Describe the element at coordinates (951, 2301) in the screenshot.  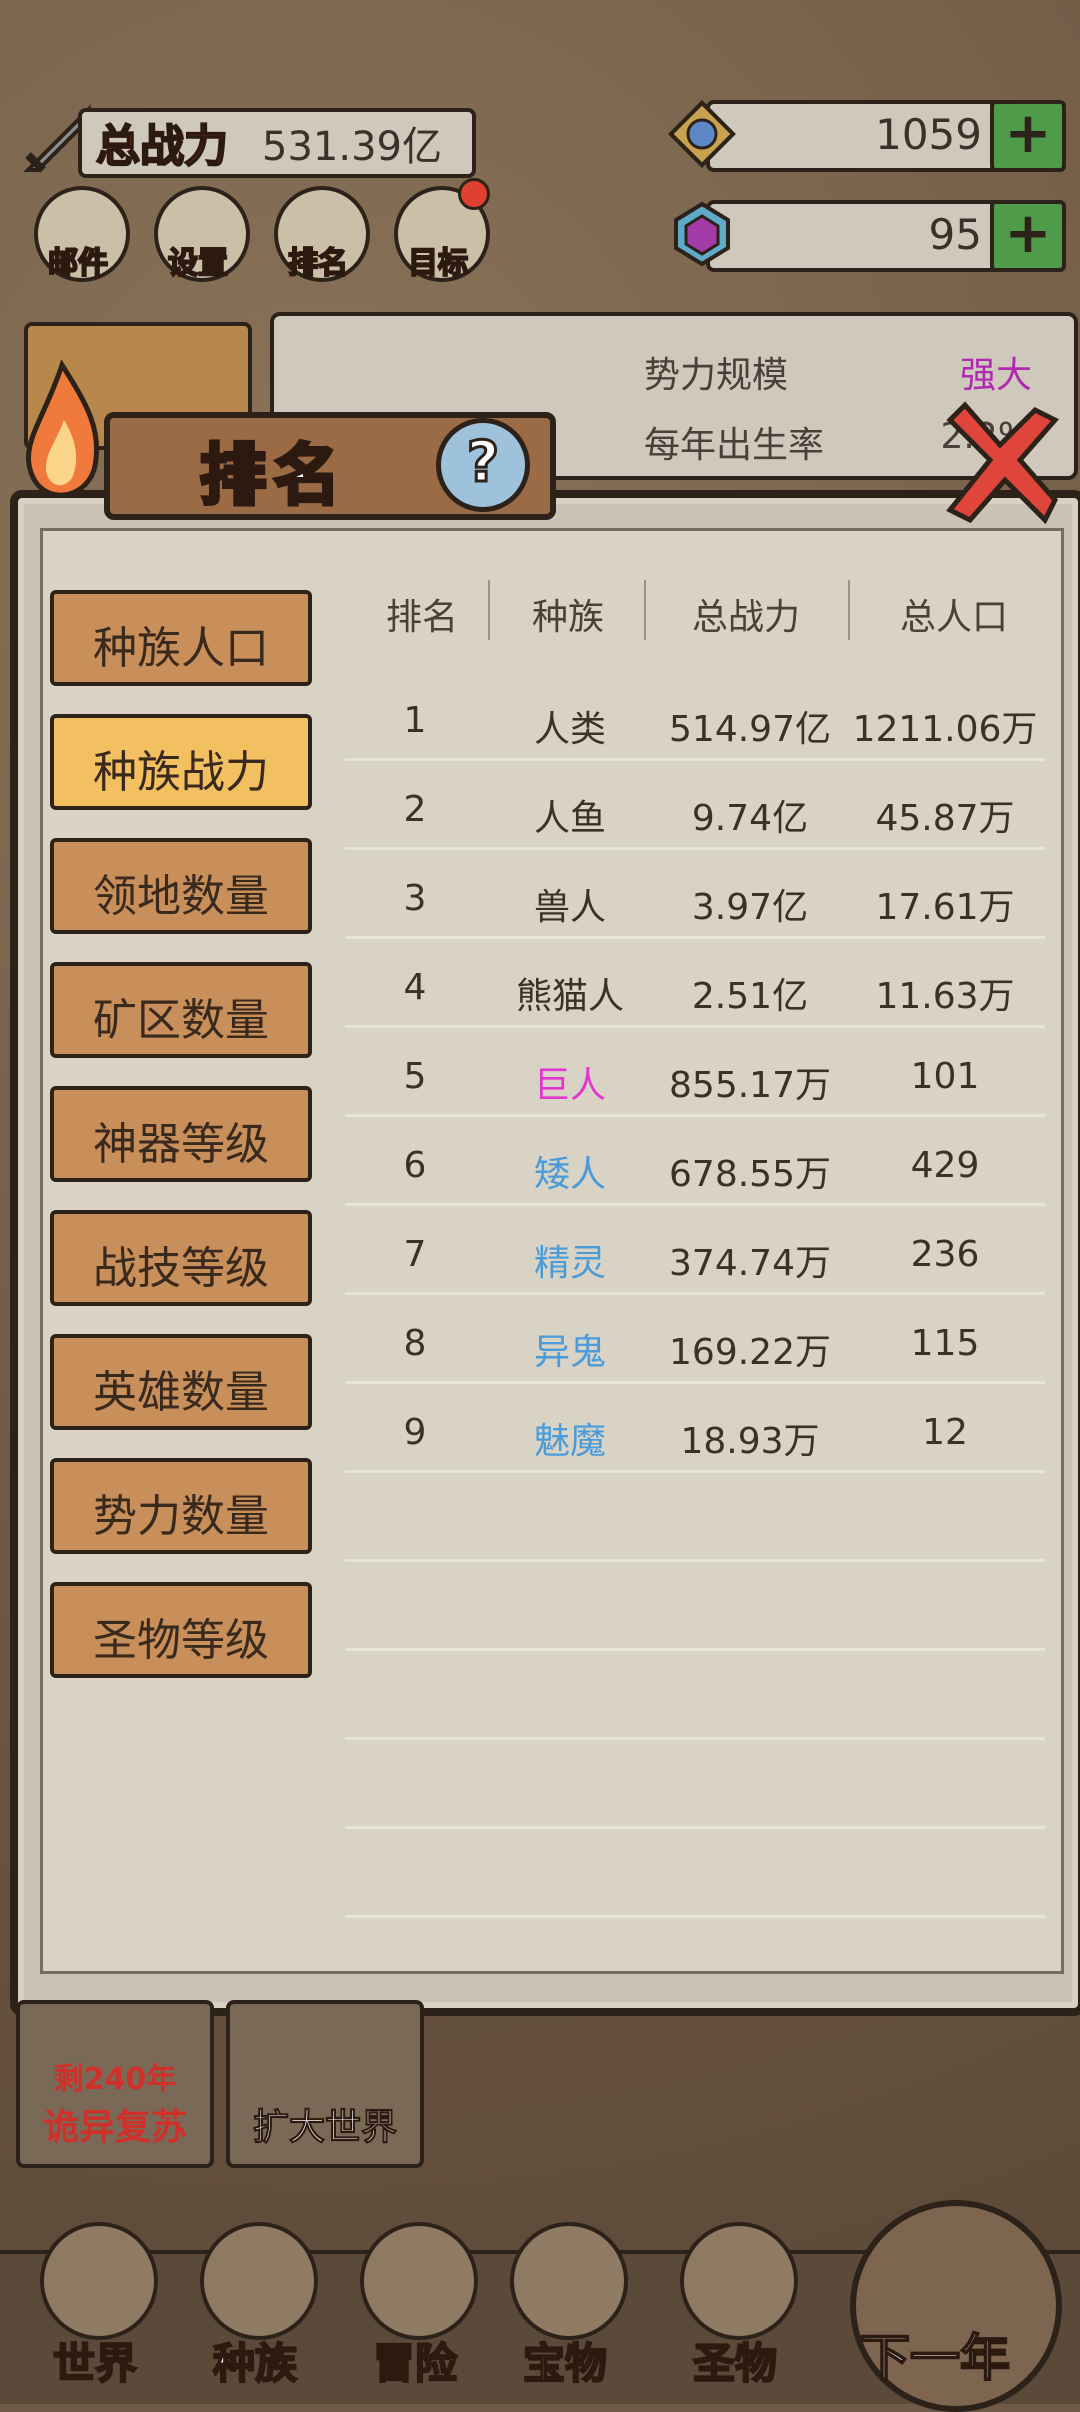
I see `next-year-button: 下一年` at that location.